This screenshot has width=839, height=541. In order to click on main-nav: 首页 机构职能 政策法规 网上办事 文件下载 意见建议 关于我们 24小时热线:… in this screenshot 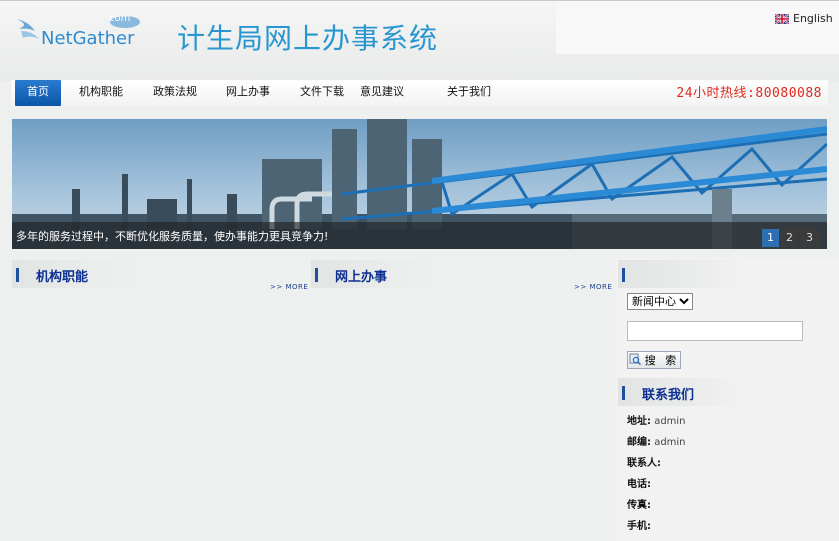, I will do `click(419, 93)`.